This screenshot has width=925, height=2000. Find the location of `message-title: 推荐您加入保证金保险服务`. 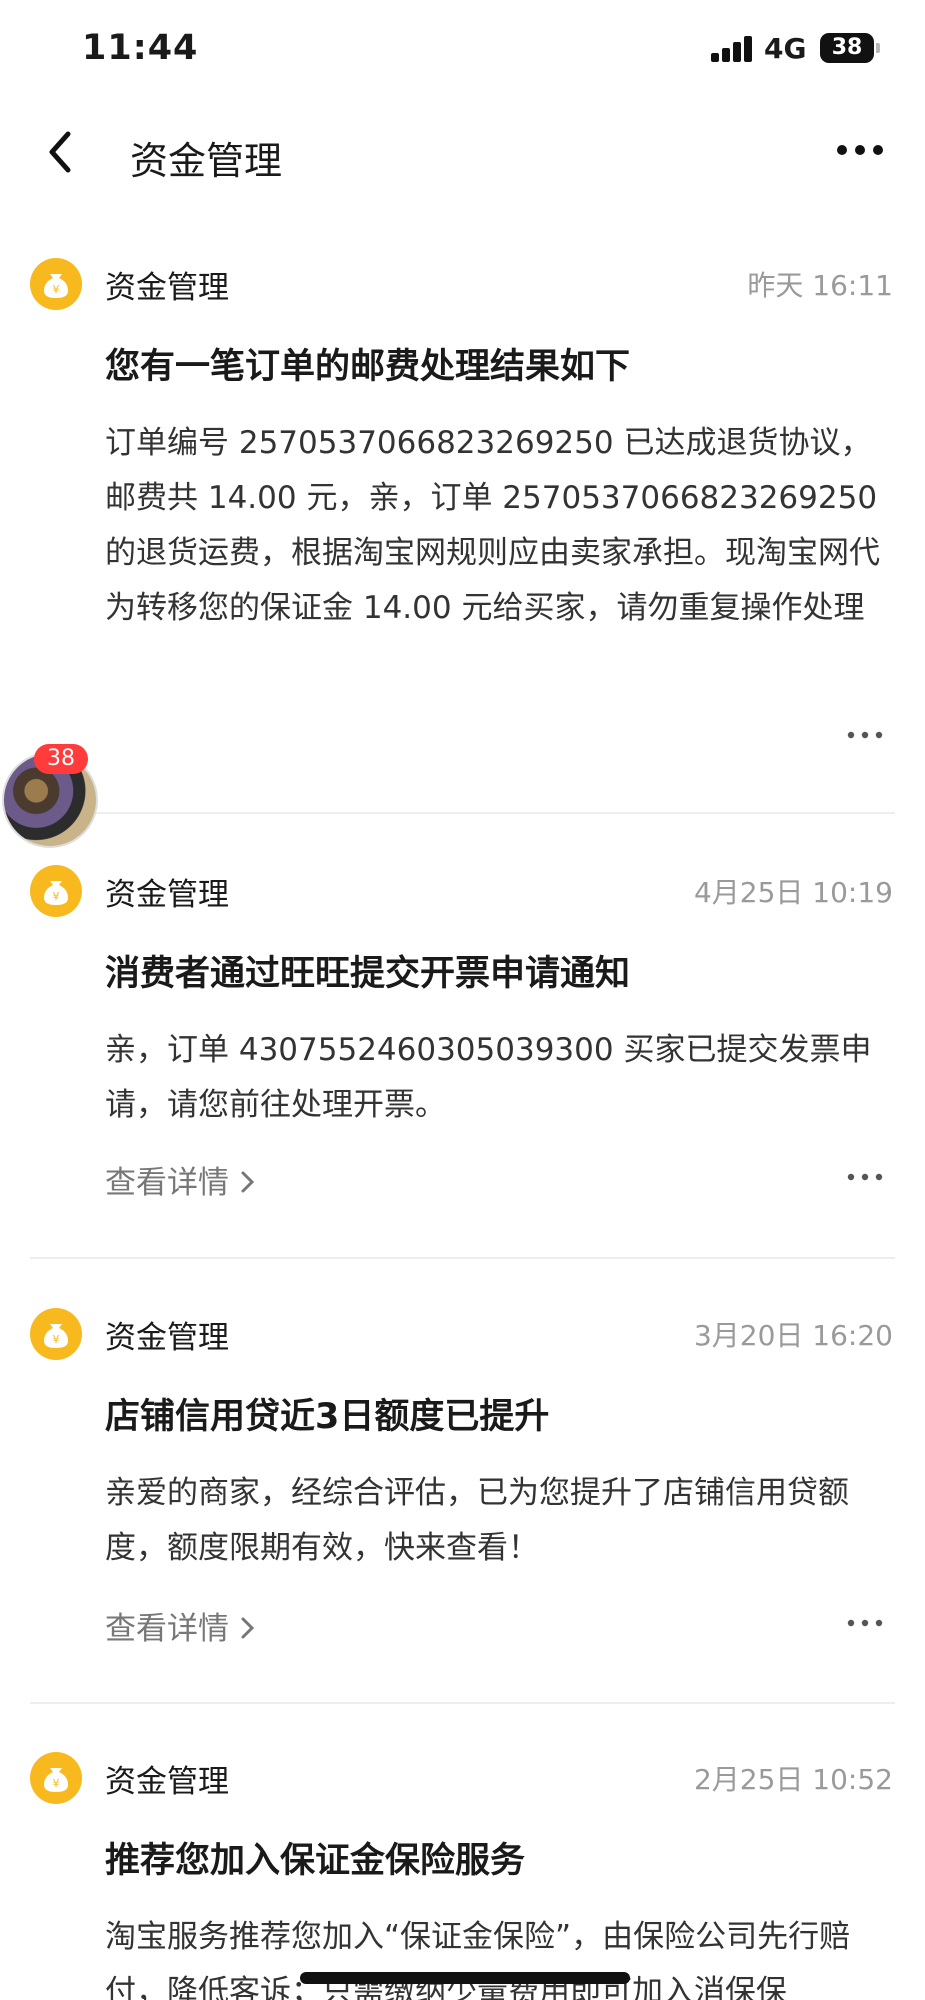

message-title: 推荐您加入保证金保险服务 is located at coordinates (315, 1861).